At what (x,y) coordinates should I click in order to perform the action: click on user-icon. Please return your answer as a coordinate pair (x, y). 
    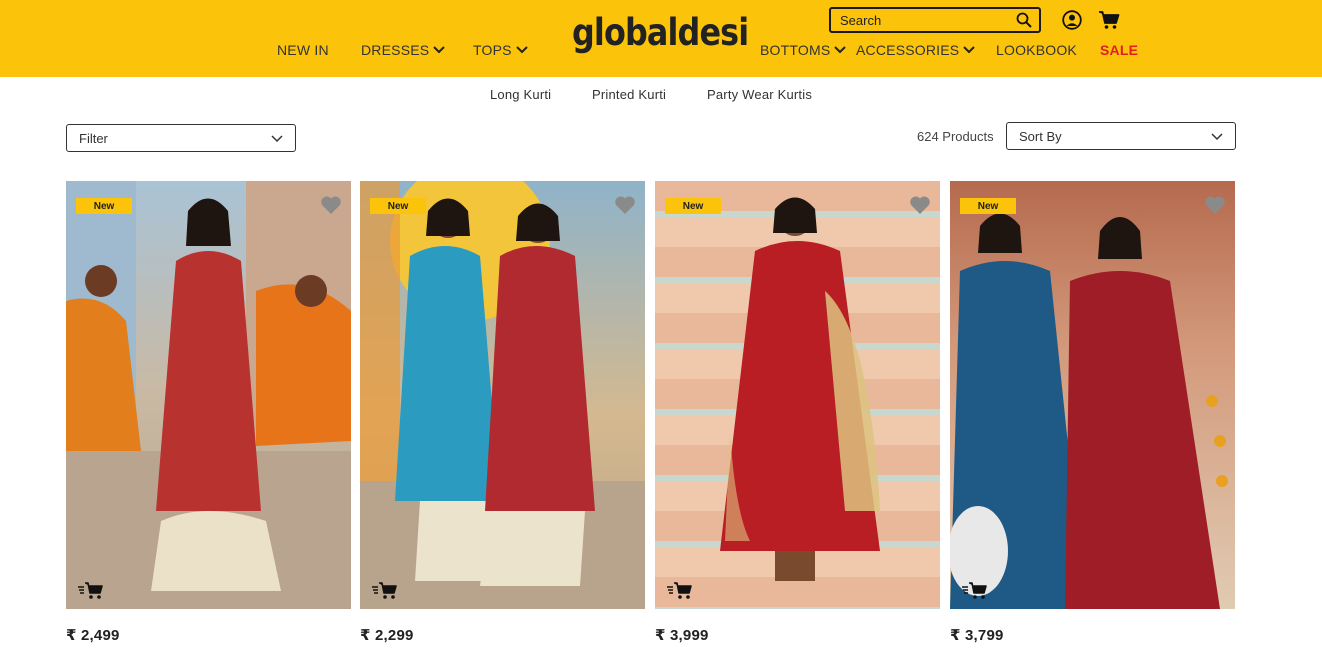
    Looking at the image, I should click on (1072, 20).